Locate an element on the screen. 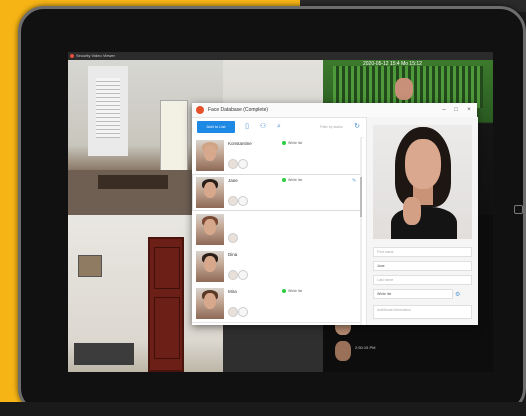 The width and height of the screenshot is (526, 416). list-item: Dina is located at coordinates (277, 267).